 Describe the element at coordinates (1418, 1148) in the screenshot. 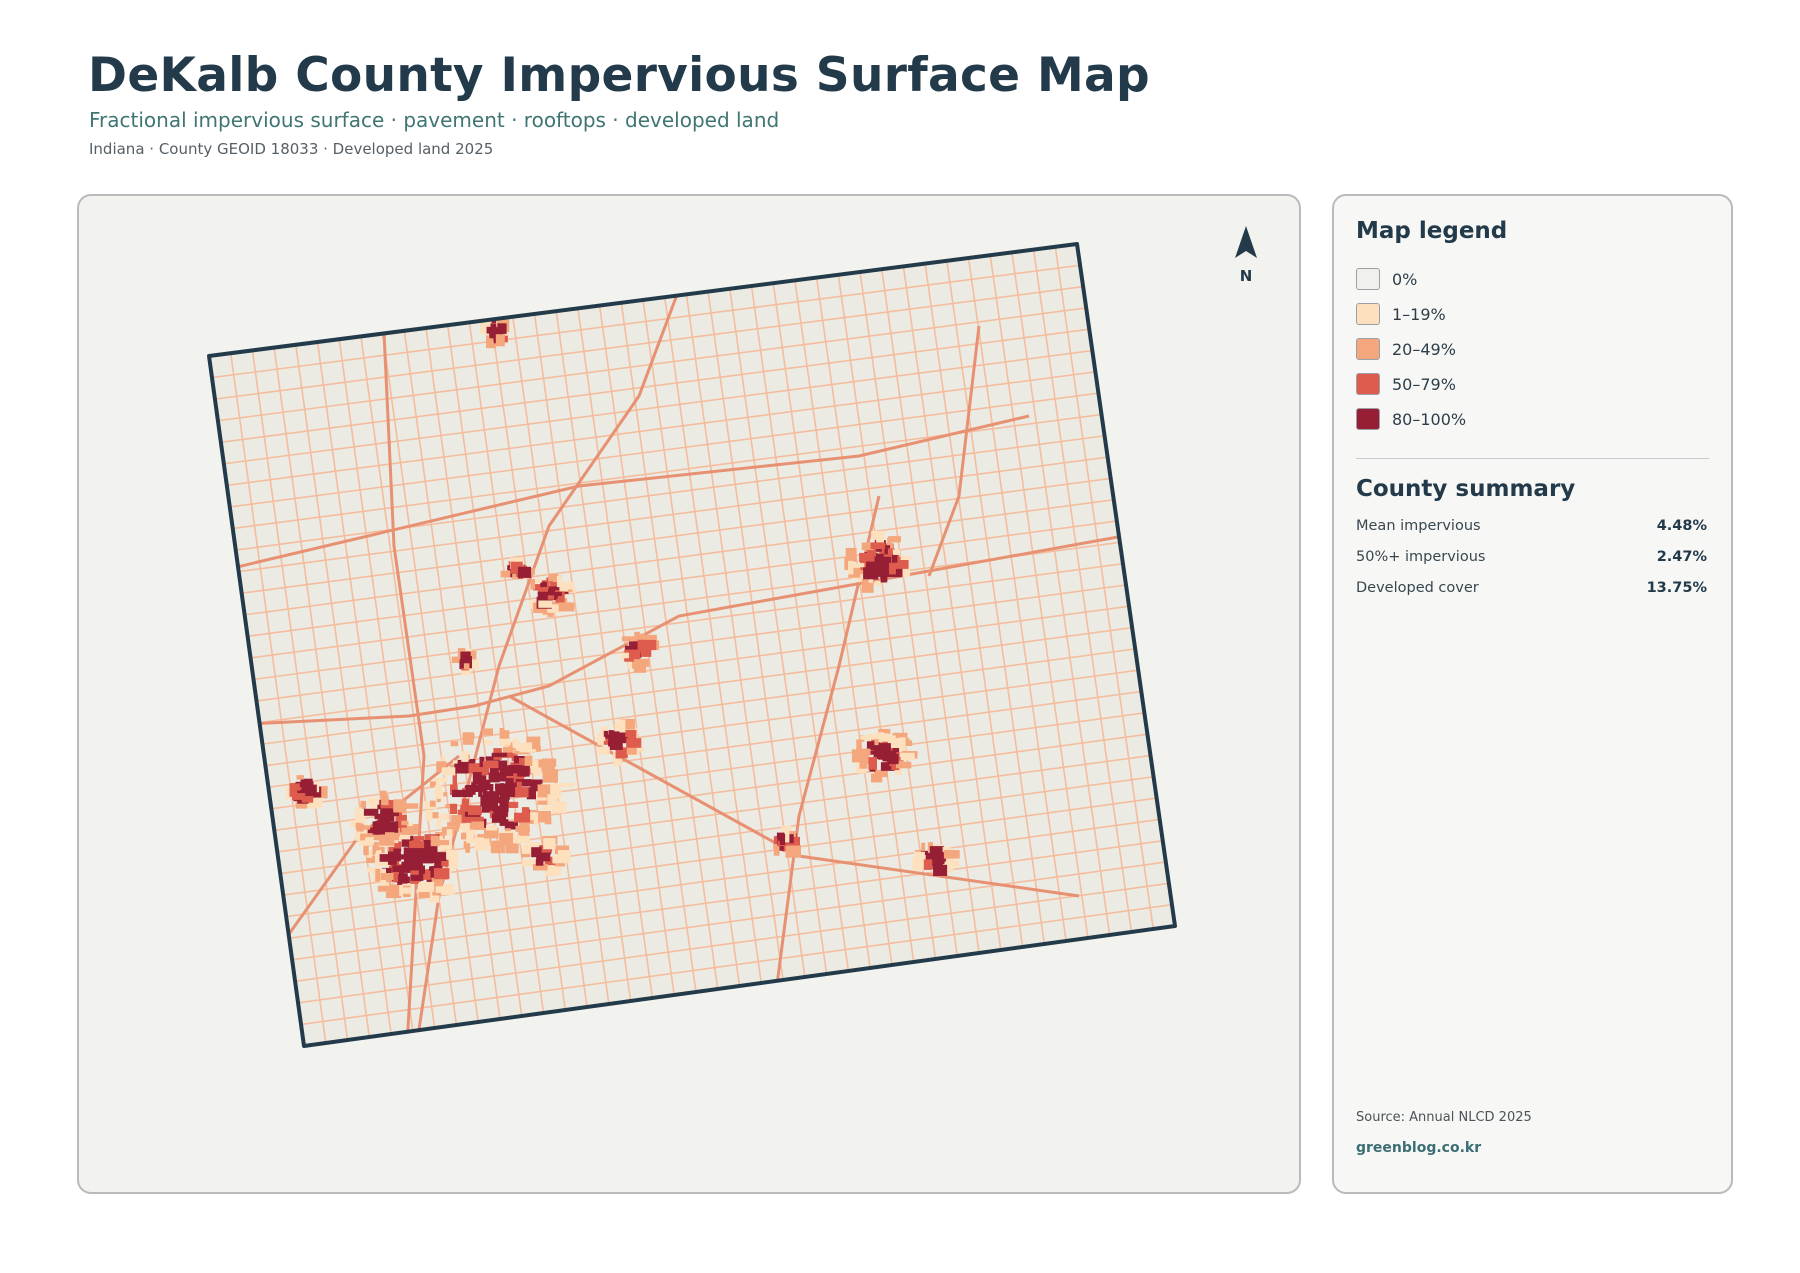

I see `credit-link: greenblog.co.kr` at that location.